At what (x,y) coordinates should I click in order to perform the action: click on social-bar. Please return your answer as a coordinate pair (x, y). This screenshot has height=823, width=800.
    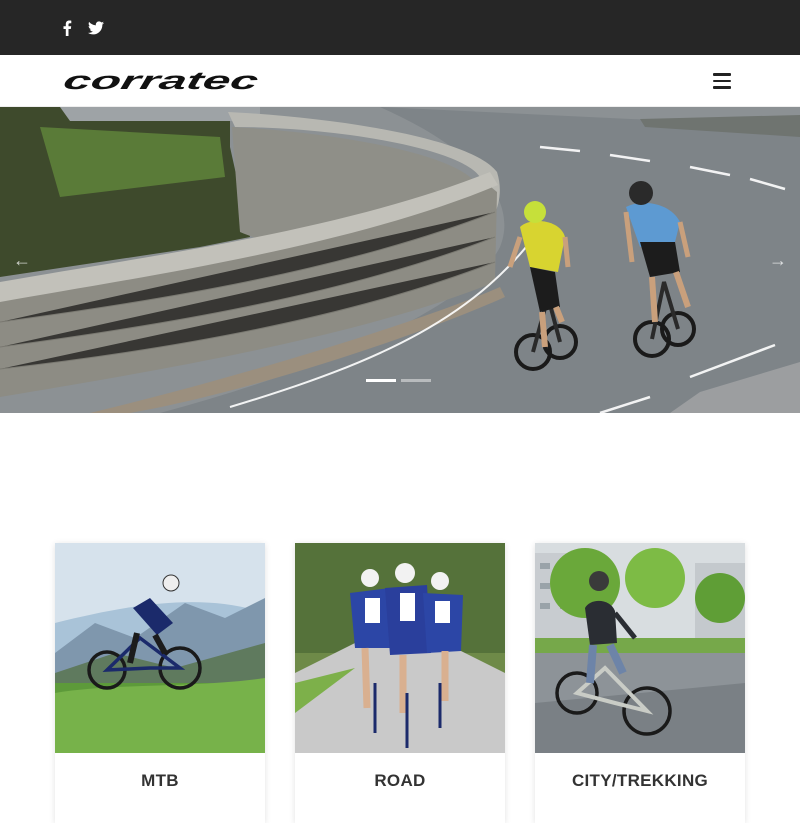
    Looking at the image, I should click on (400, 27).